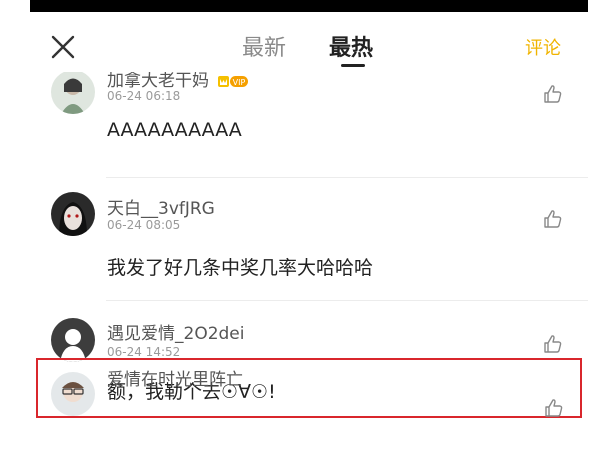 This screenshot has height=469, width=600. I want to click on vip-badge-text: VIP, so click(239, 82).